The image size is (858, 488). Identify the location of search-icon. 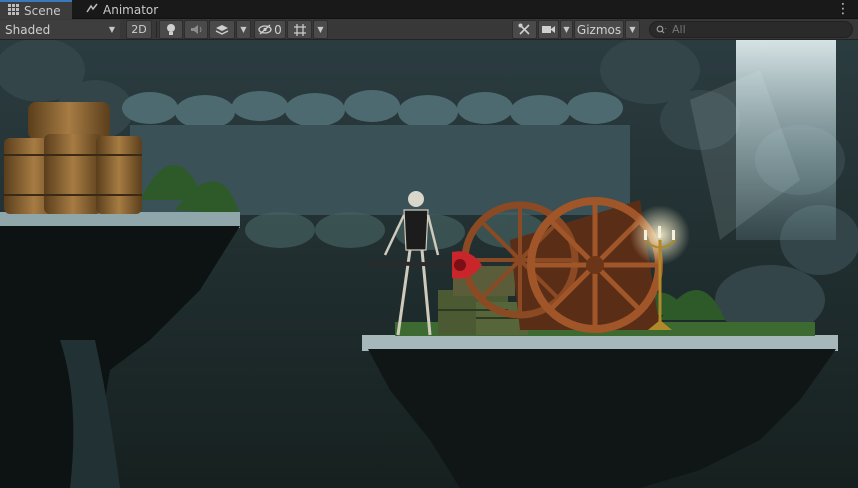
(661, 29).